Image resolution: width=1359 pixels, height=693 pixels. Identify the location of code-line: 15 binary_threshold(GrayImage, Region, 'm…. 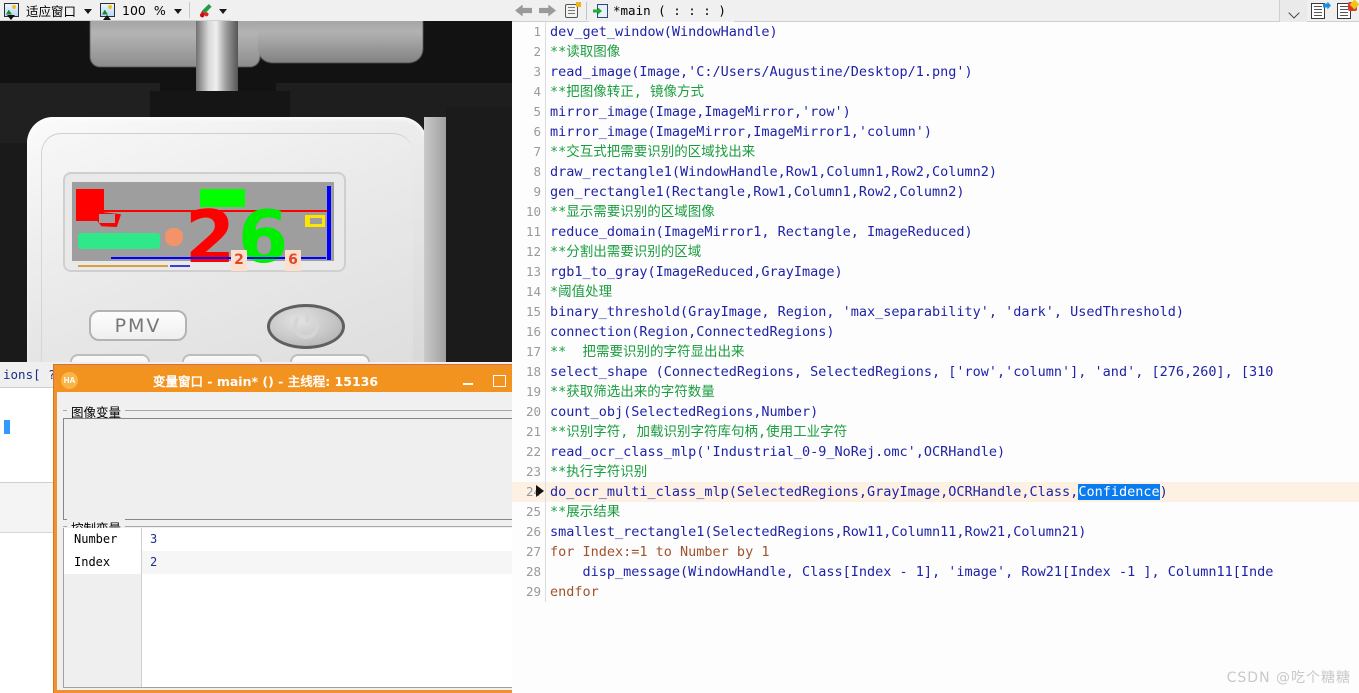
(935, 312).